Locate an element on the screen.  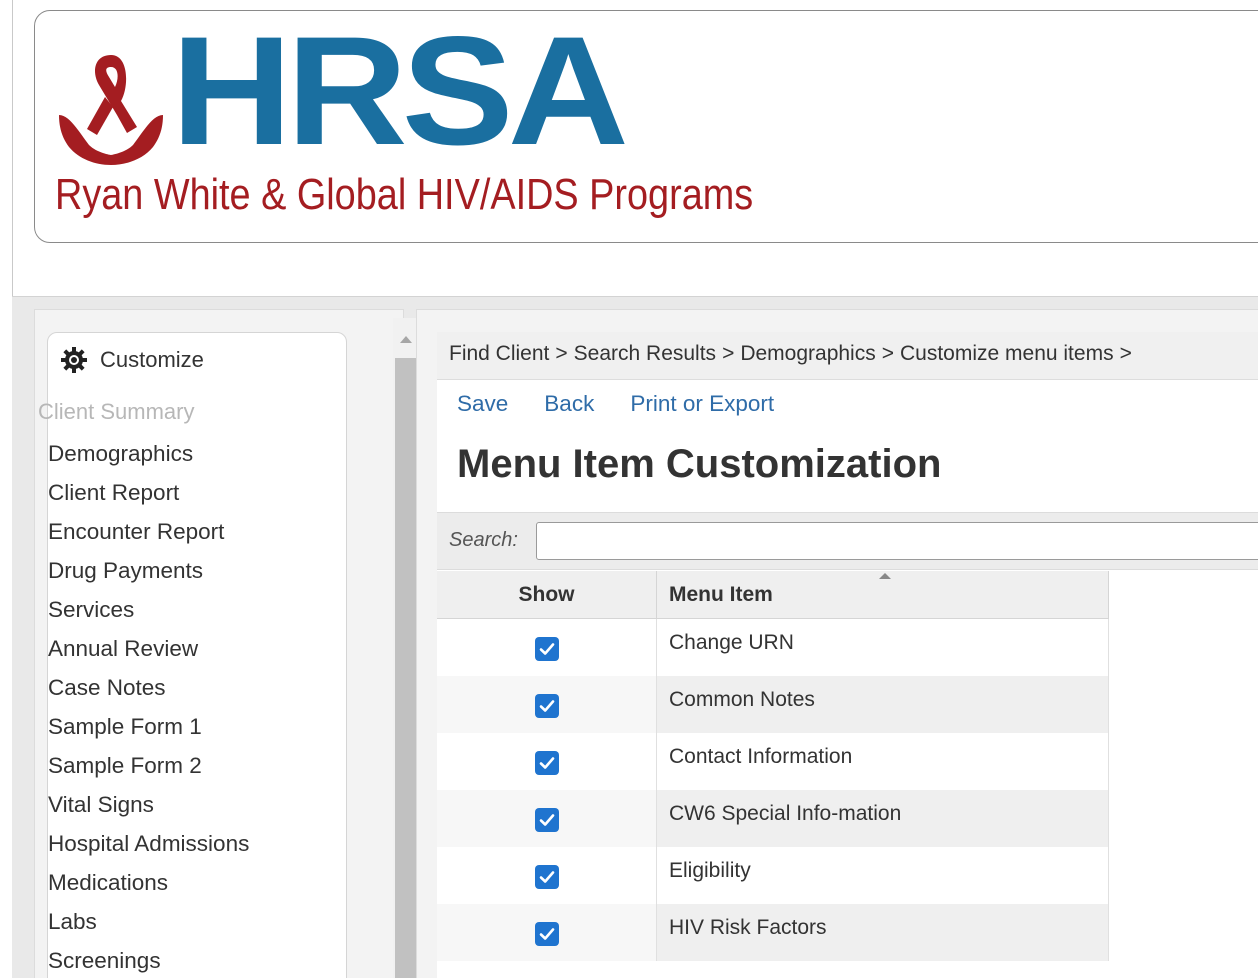
table-header-filler is located at coordinates (1183, 595).